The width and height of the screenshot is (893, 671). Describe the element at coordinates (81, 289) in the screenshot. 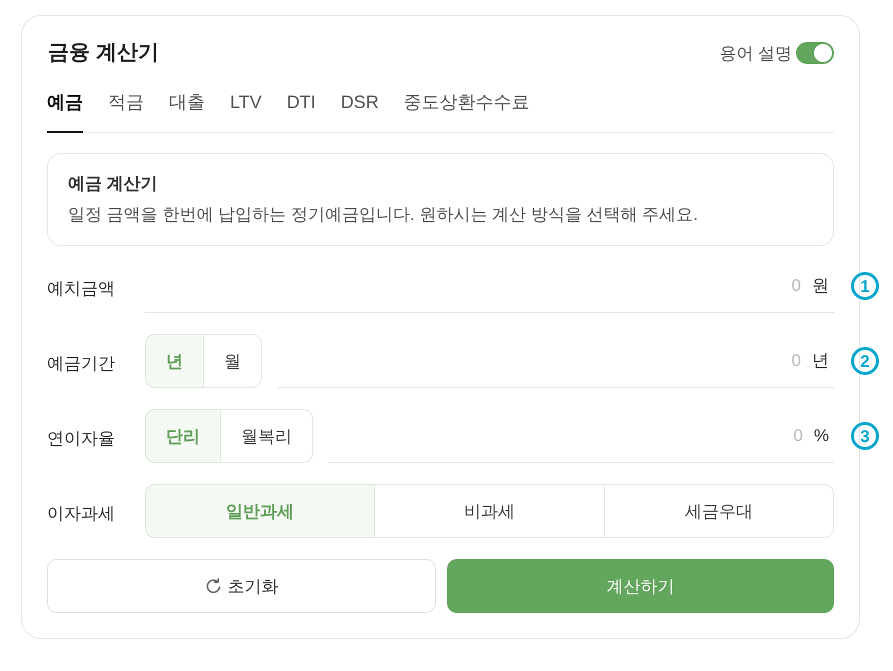

I see `field-label: 예치금액` at that location.